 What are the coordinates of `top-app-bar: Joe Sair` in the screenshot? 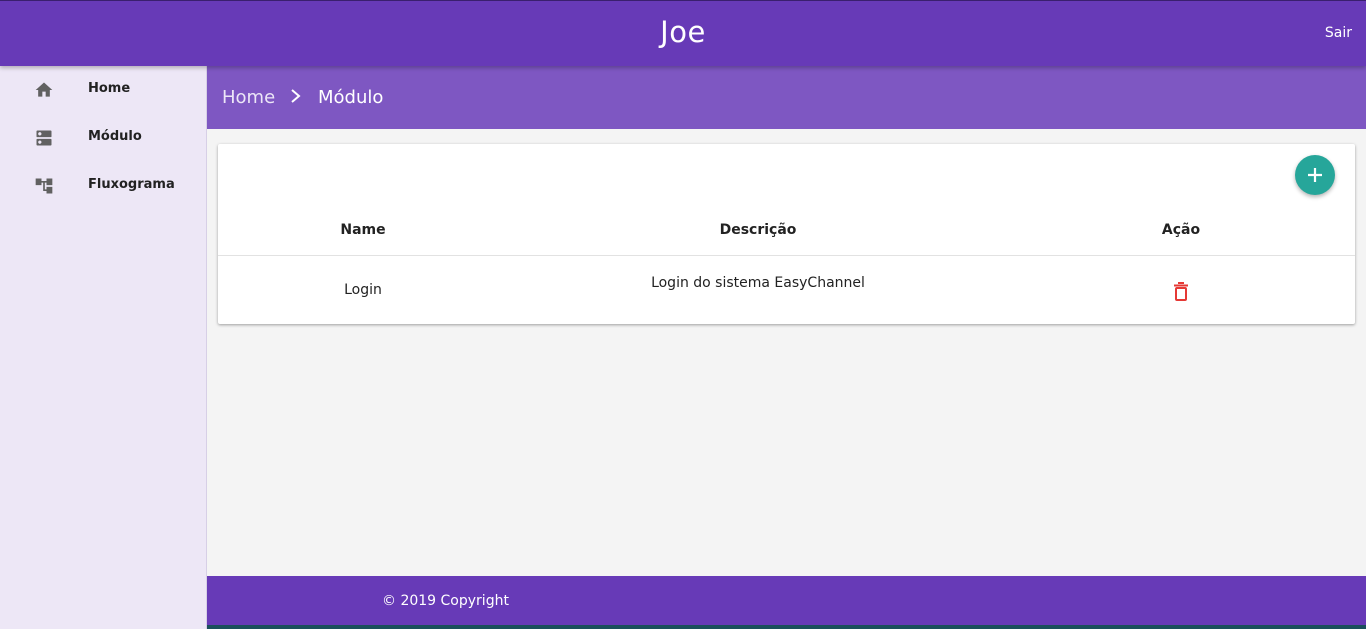 It's located at (683, 33).